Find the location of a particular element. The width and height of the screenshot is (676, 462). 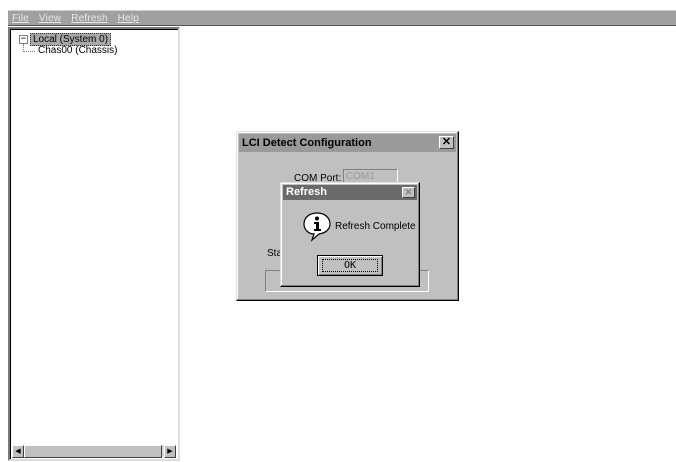

menu-bar: File View Refresh Help is located at coordinates (342, 18).